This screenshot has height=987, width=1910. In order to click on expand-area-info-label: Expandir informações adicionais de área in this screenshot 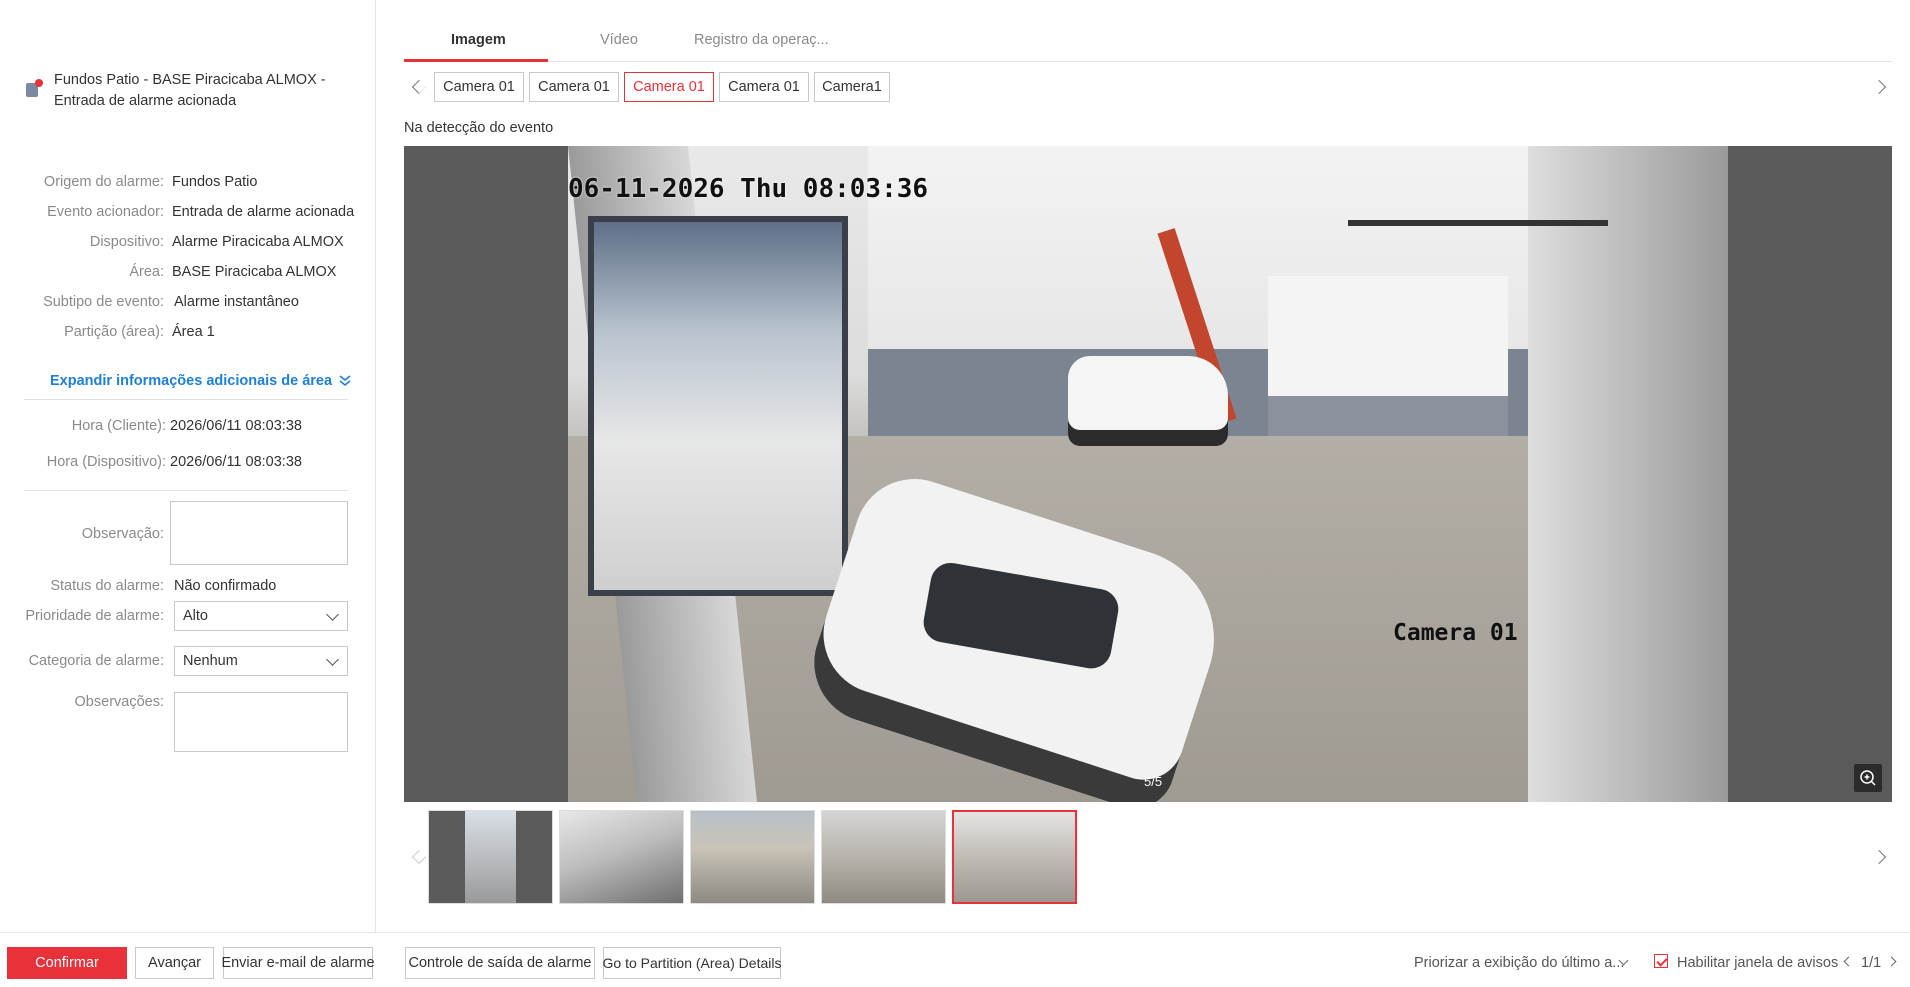, I will do `click(191, 381)`.